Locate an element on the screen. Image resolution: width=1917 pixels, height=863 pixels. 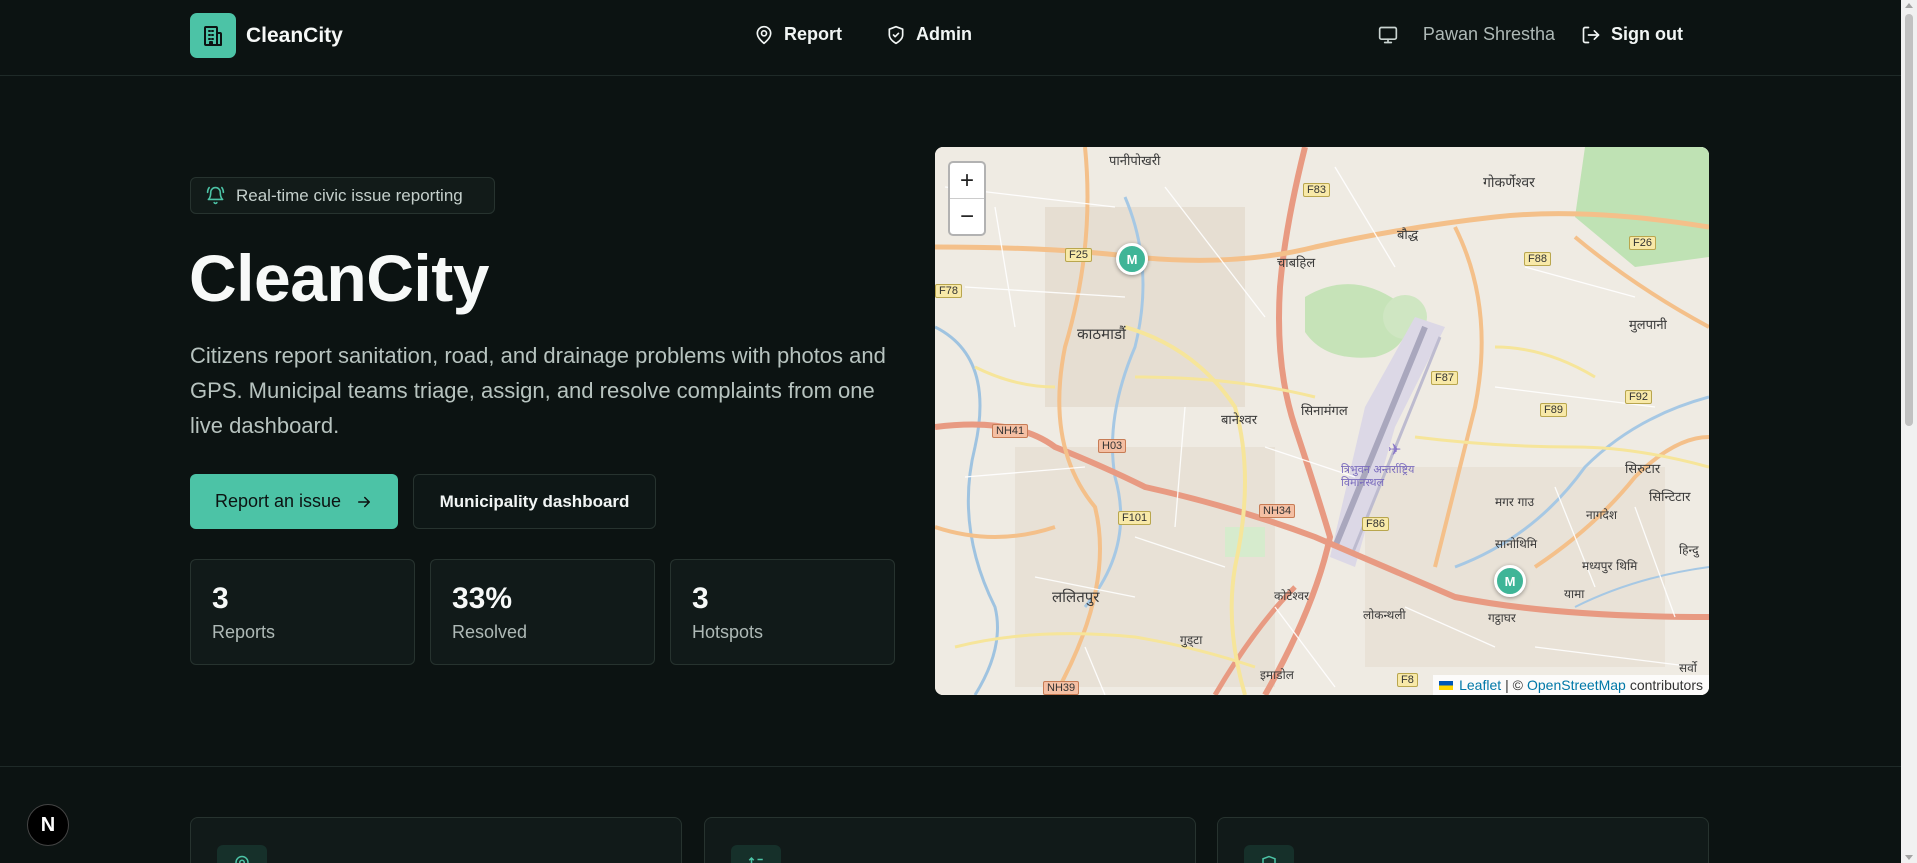
stat-label: Reports is located at coordinates (244, 632).